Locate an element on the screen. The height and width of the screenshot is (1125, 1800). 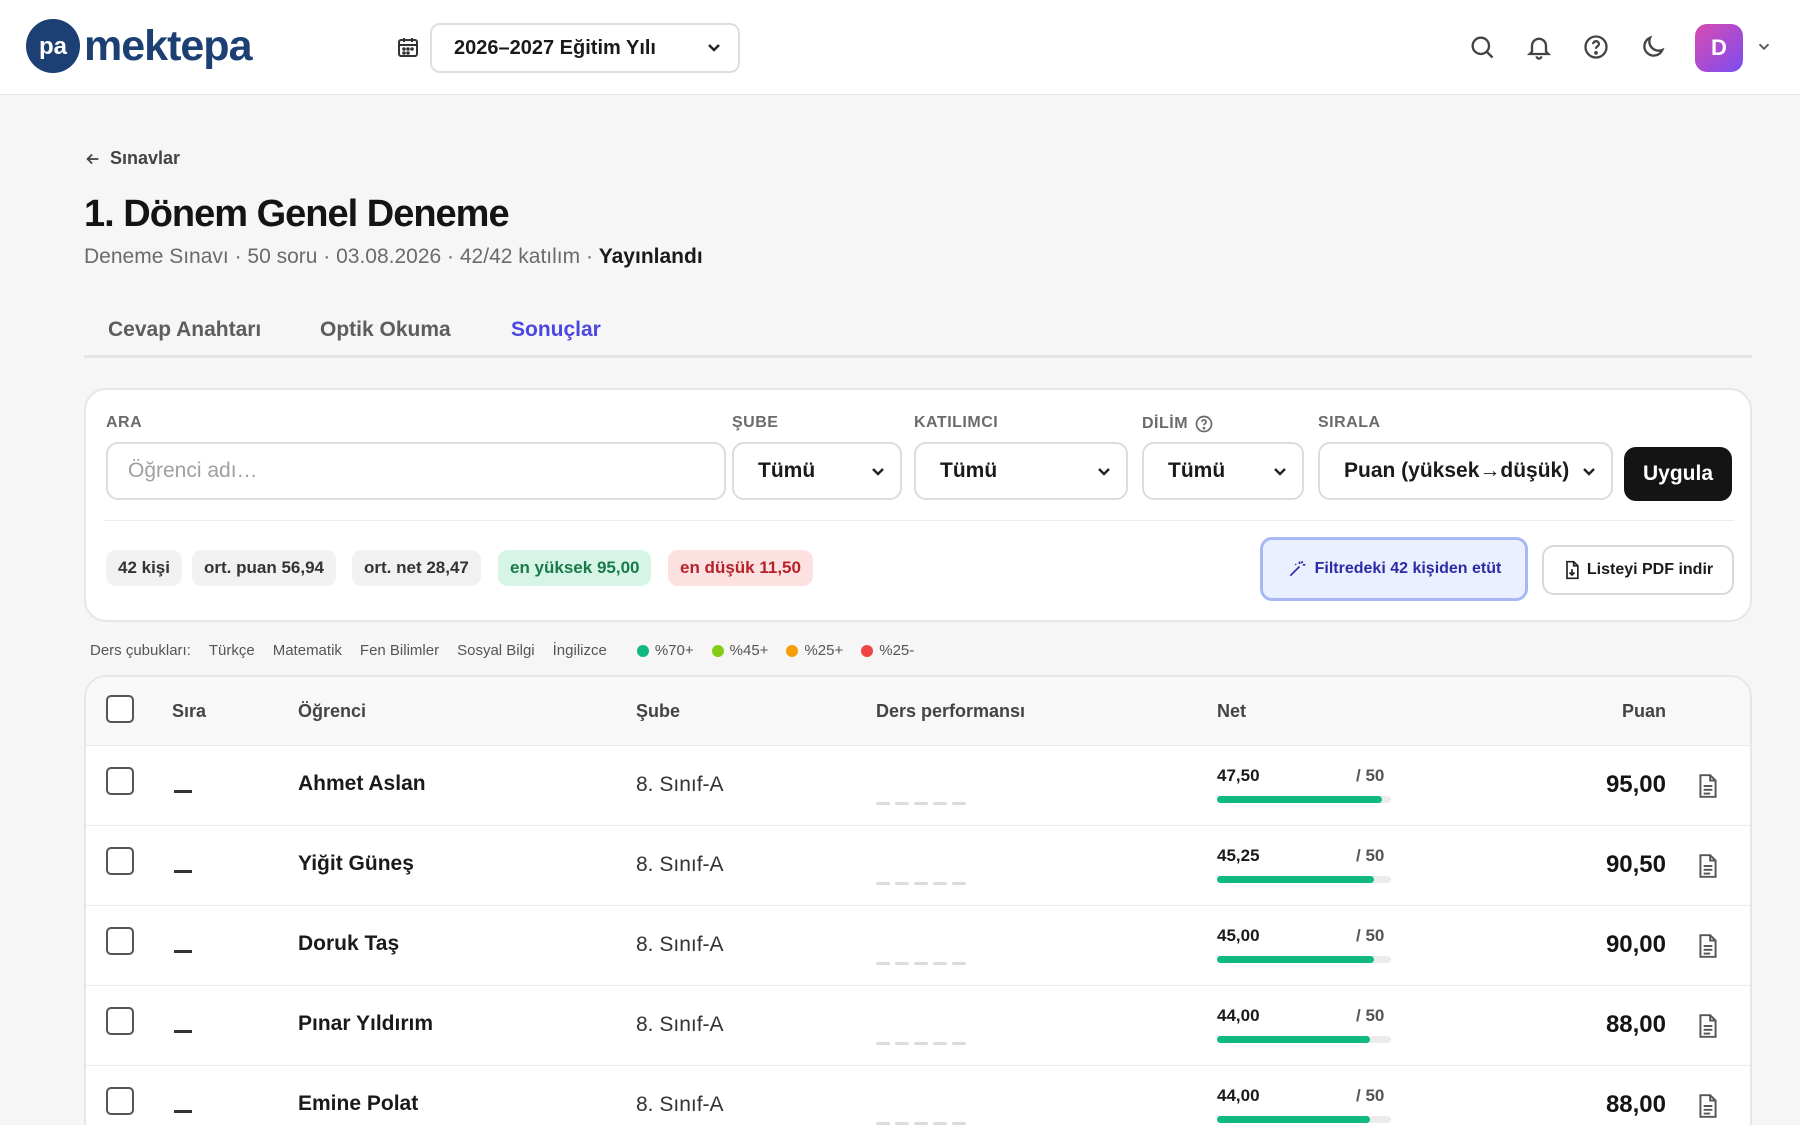
table-row: — Doruk Taş 8. Sınıf-A 45,00 / 50 90,00 is located at coordinates (918, 946).